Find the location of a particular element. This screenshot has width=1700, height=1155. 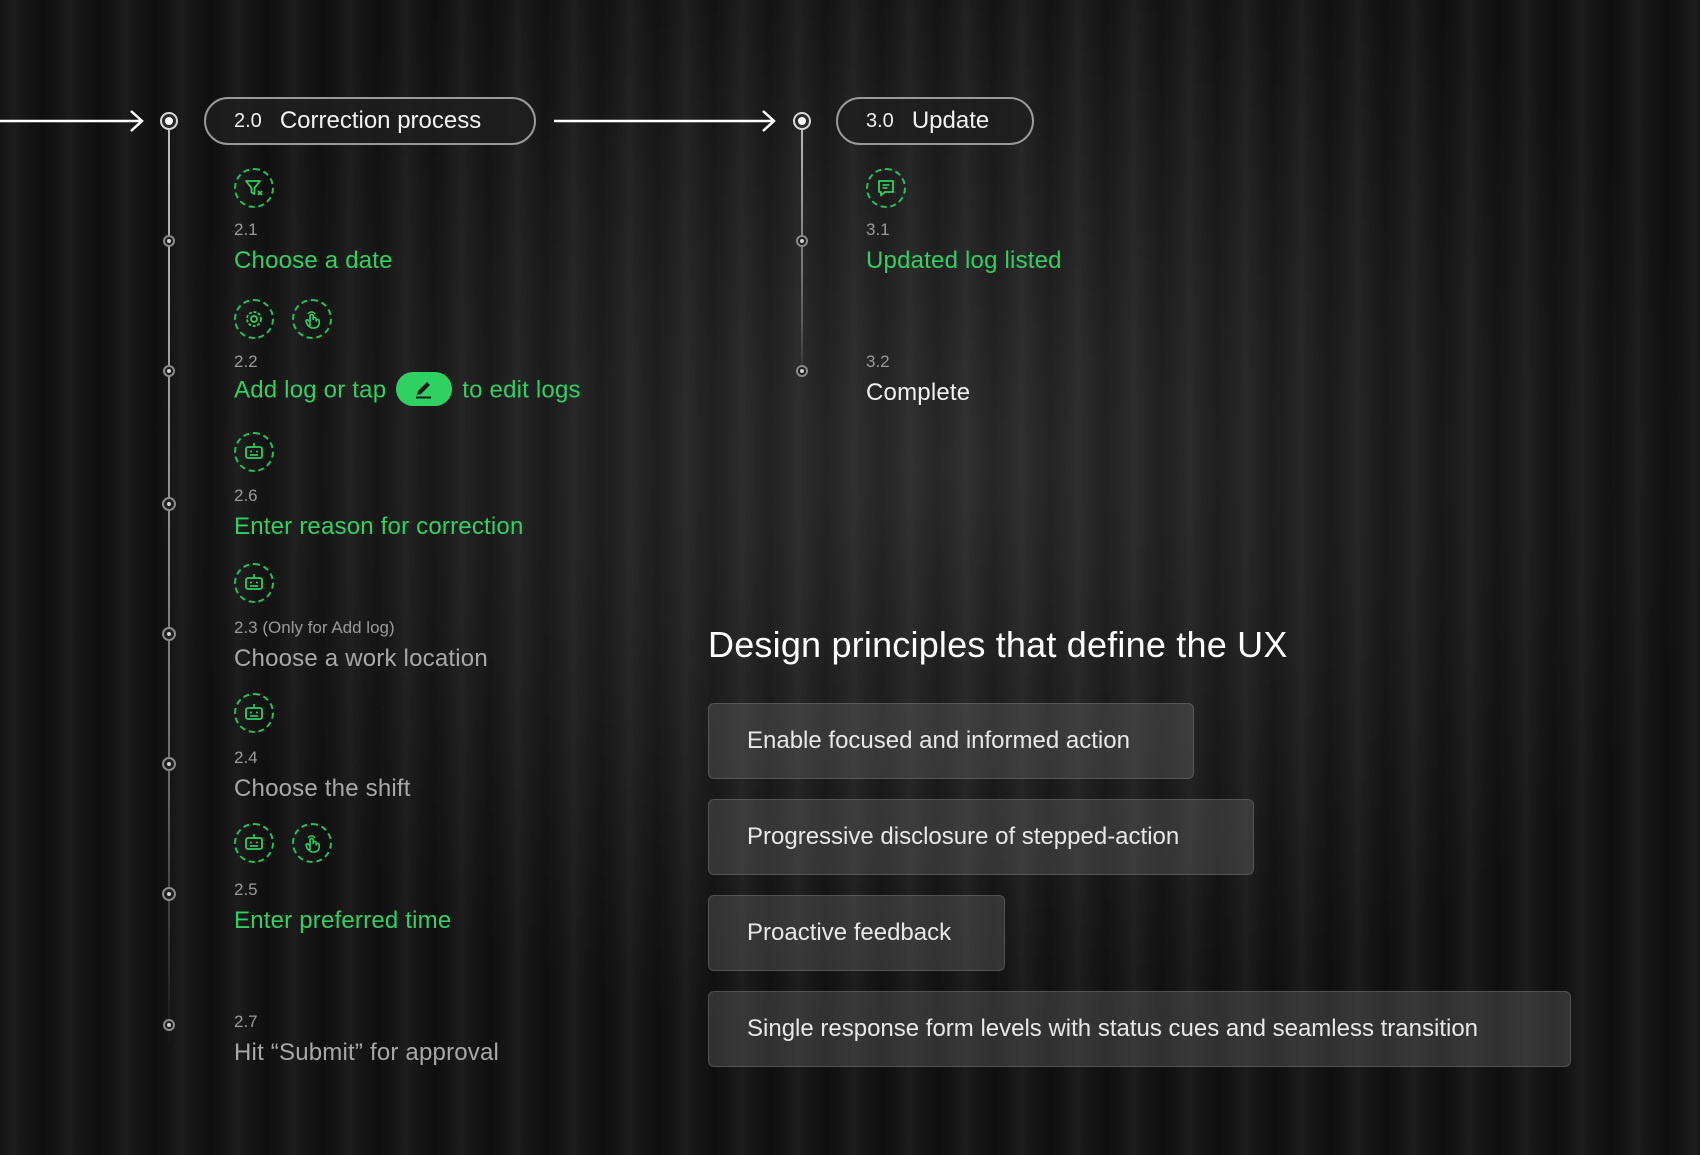

phase3-start-node is located at coordinates (802, 121).